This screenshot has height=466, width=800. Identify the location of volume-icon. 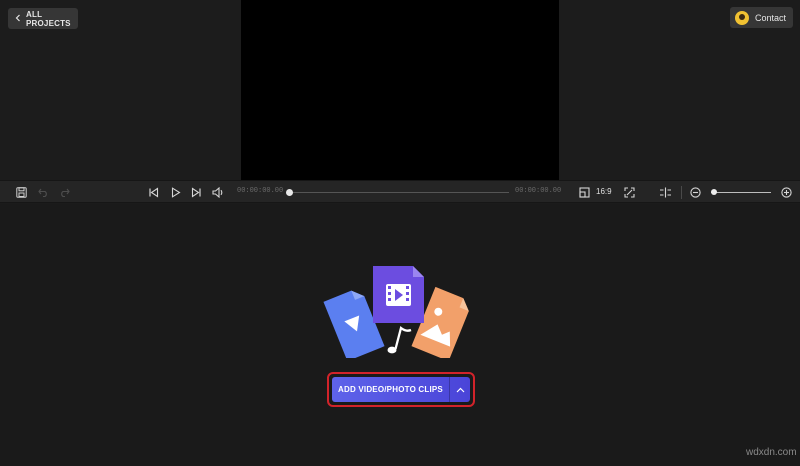
(218, 192).